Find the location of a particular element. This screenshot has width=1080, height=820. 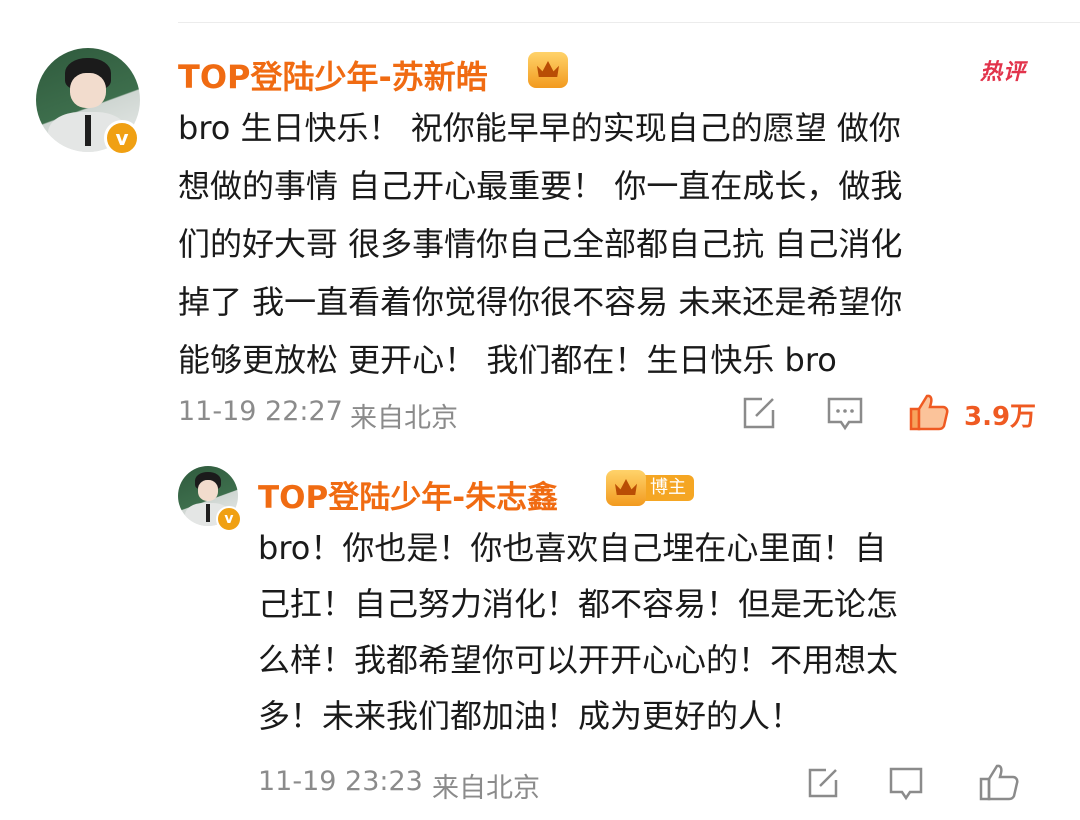

comment-time: 11-19 22:27 is located at coordinates (260, 411).